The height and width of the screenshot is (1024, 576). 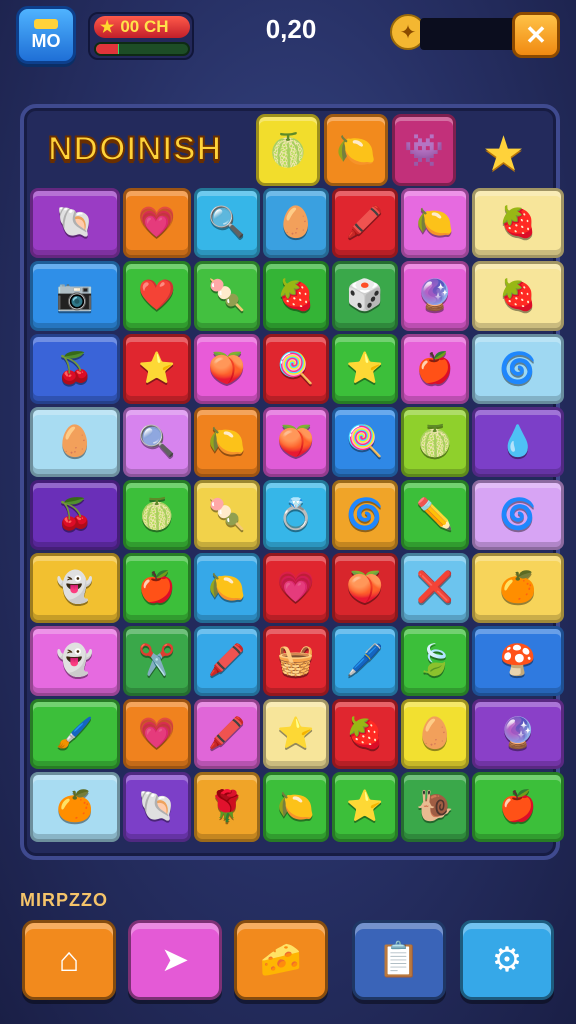 I want to click on spiral-icon: 🌀, so click(x=518, y=368).